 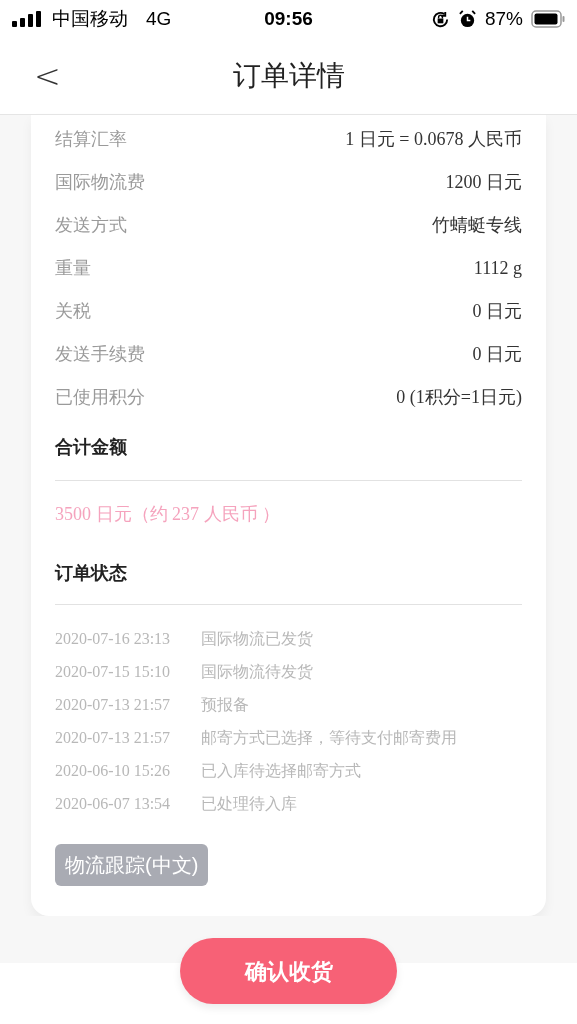 I want to click on event-time: 2020-07-16 23:13, so click(x=113, y=638).